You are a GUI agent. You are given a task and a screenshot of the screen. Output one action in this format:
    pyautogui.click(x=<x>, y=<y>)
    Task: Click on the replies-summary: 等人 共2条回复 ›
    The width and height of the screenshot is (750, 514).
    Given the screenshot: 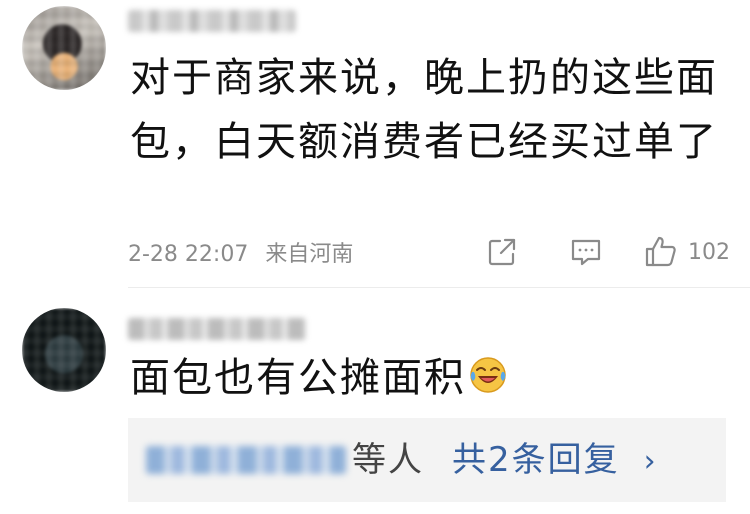 What is the action you would take?
    pyautogui.click(x=504, y=460)
    